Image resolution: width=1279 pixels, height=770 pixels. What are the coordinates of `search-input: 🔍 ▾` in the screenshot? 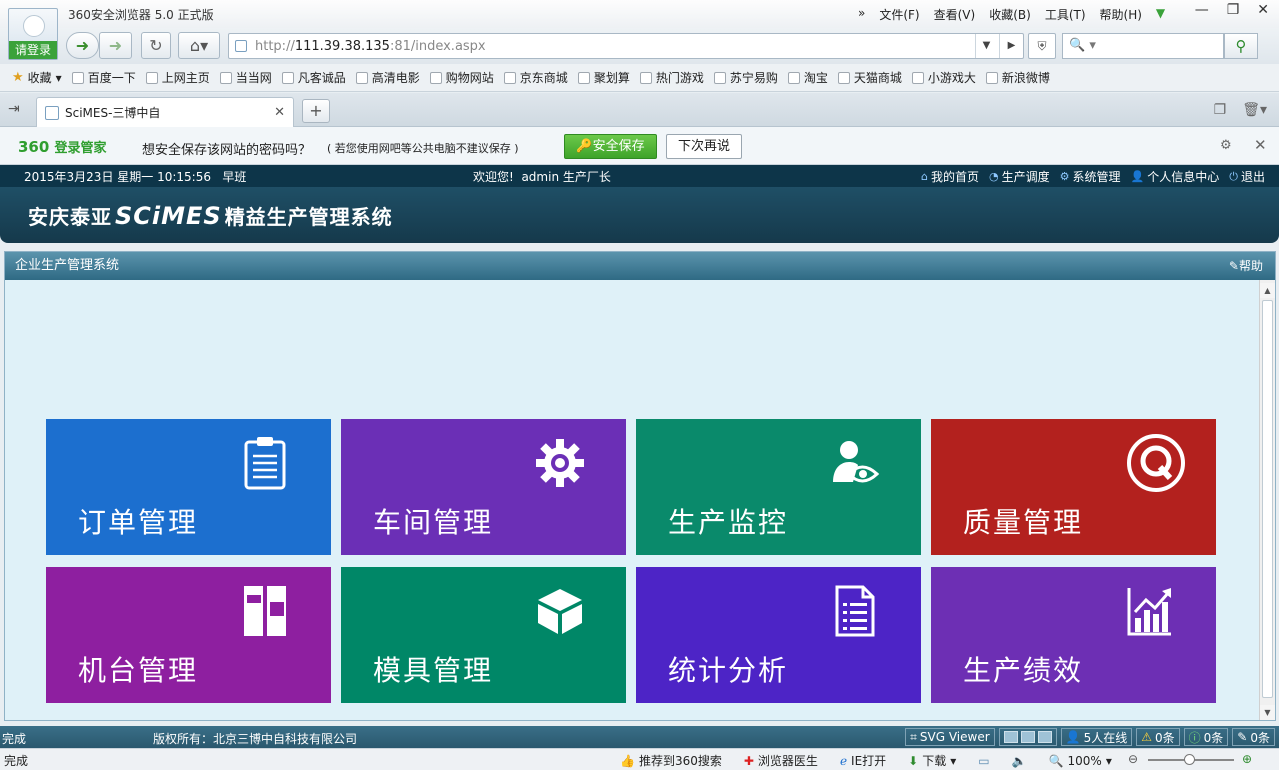 It's located at (1143, 46).